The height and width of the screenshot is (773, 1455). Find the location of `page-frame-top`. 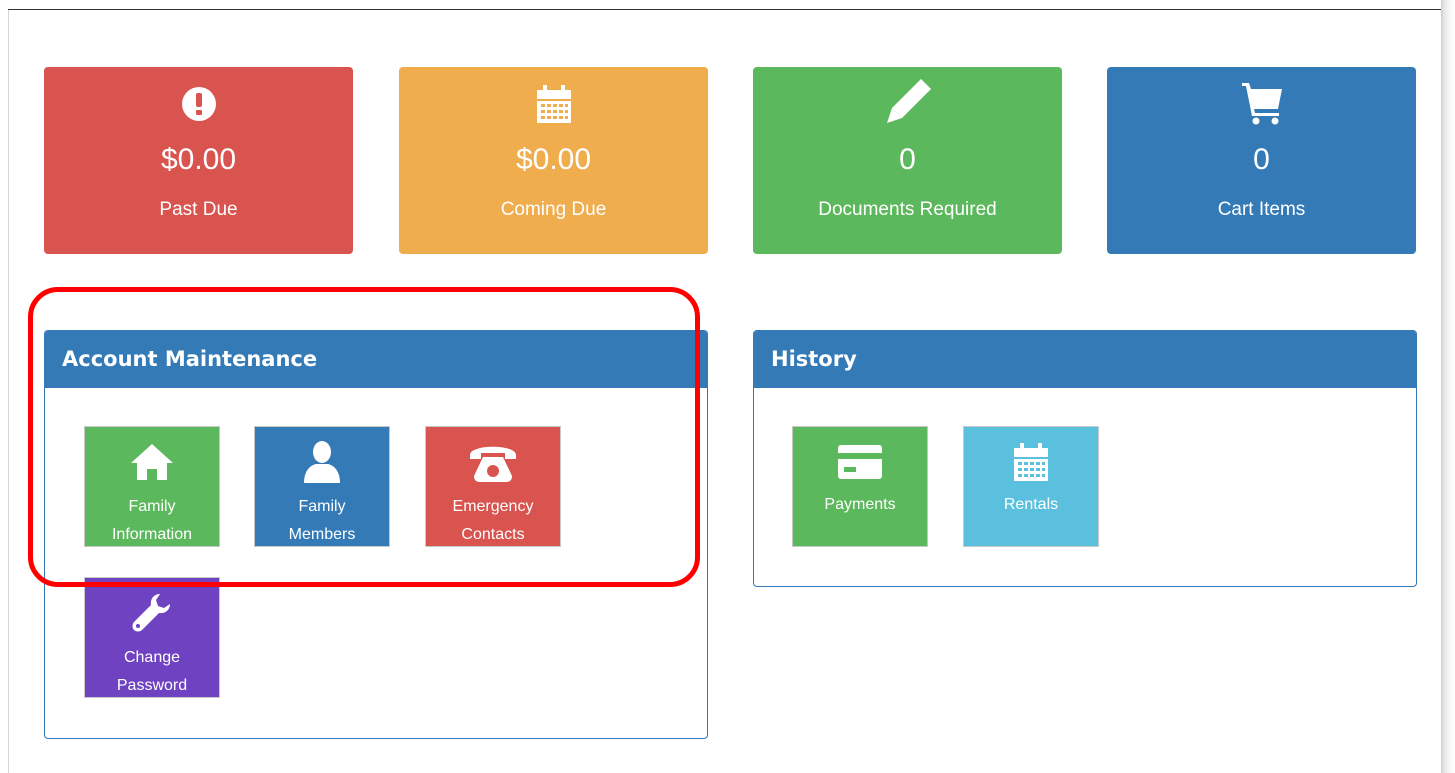

page-frame-top is located at coordinates (725, 9).